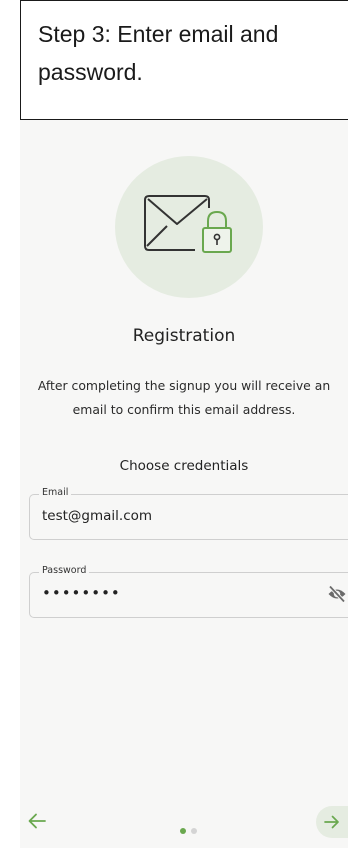 The image size is (348, 848). What do you see at coordinates (37, 823) in the screenshot?
I see `arrow-left-icon` at bounding box center [37, 823].